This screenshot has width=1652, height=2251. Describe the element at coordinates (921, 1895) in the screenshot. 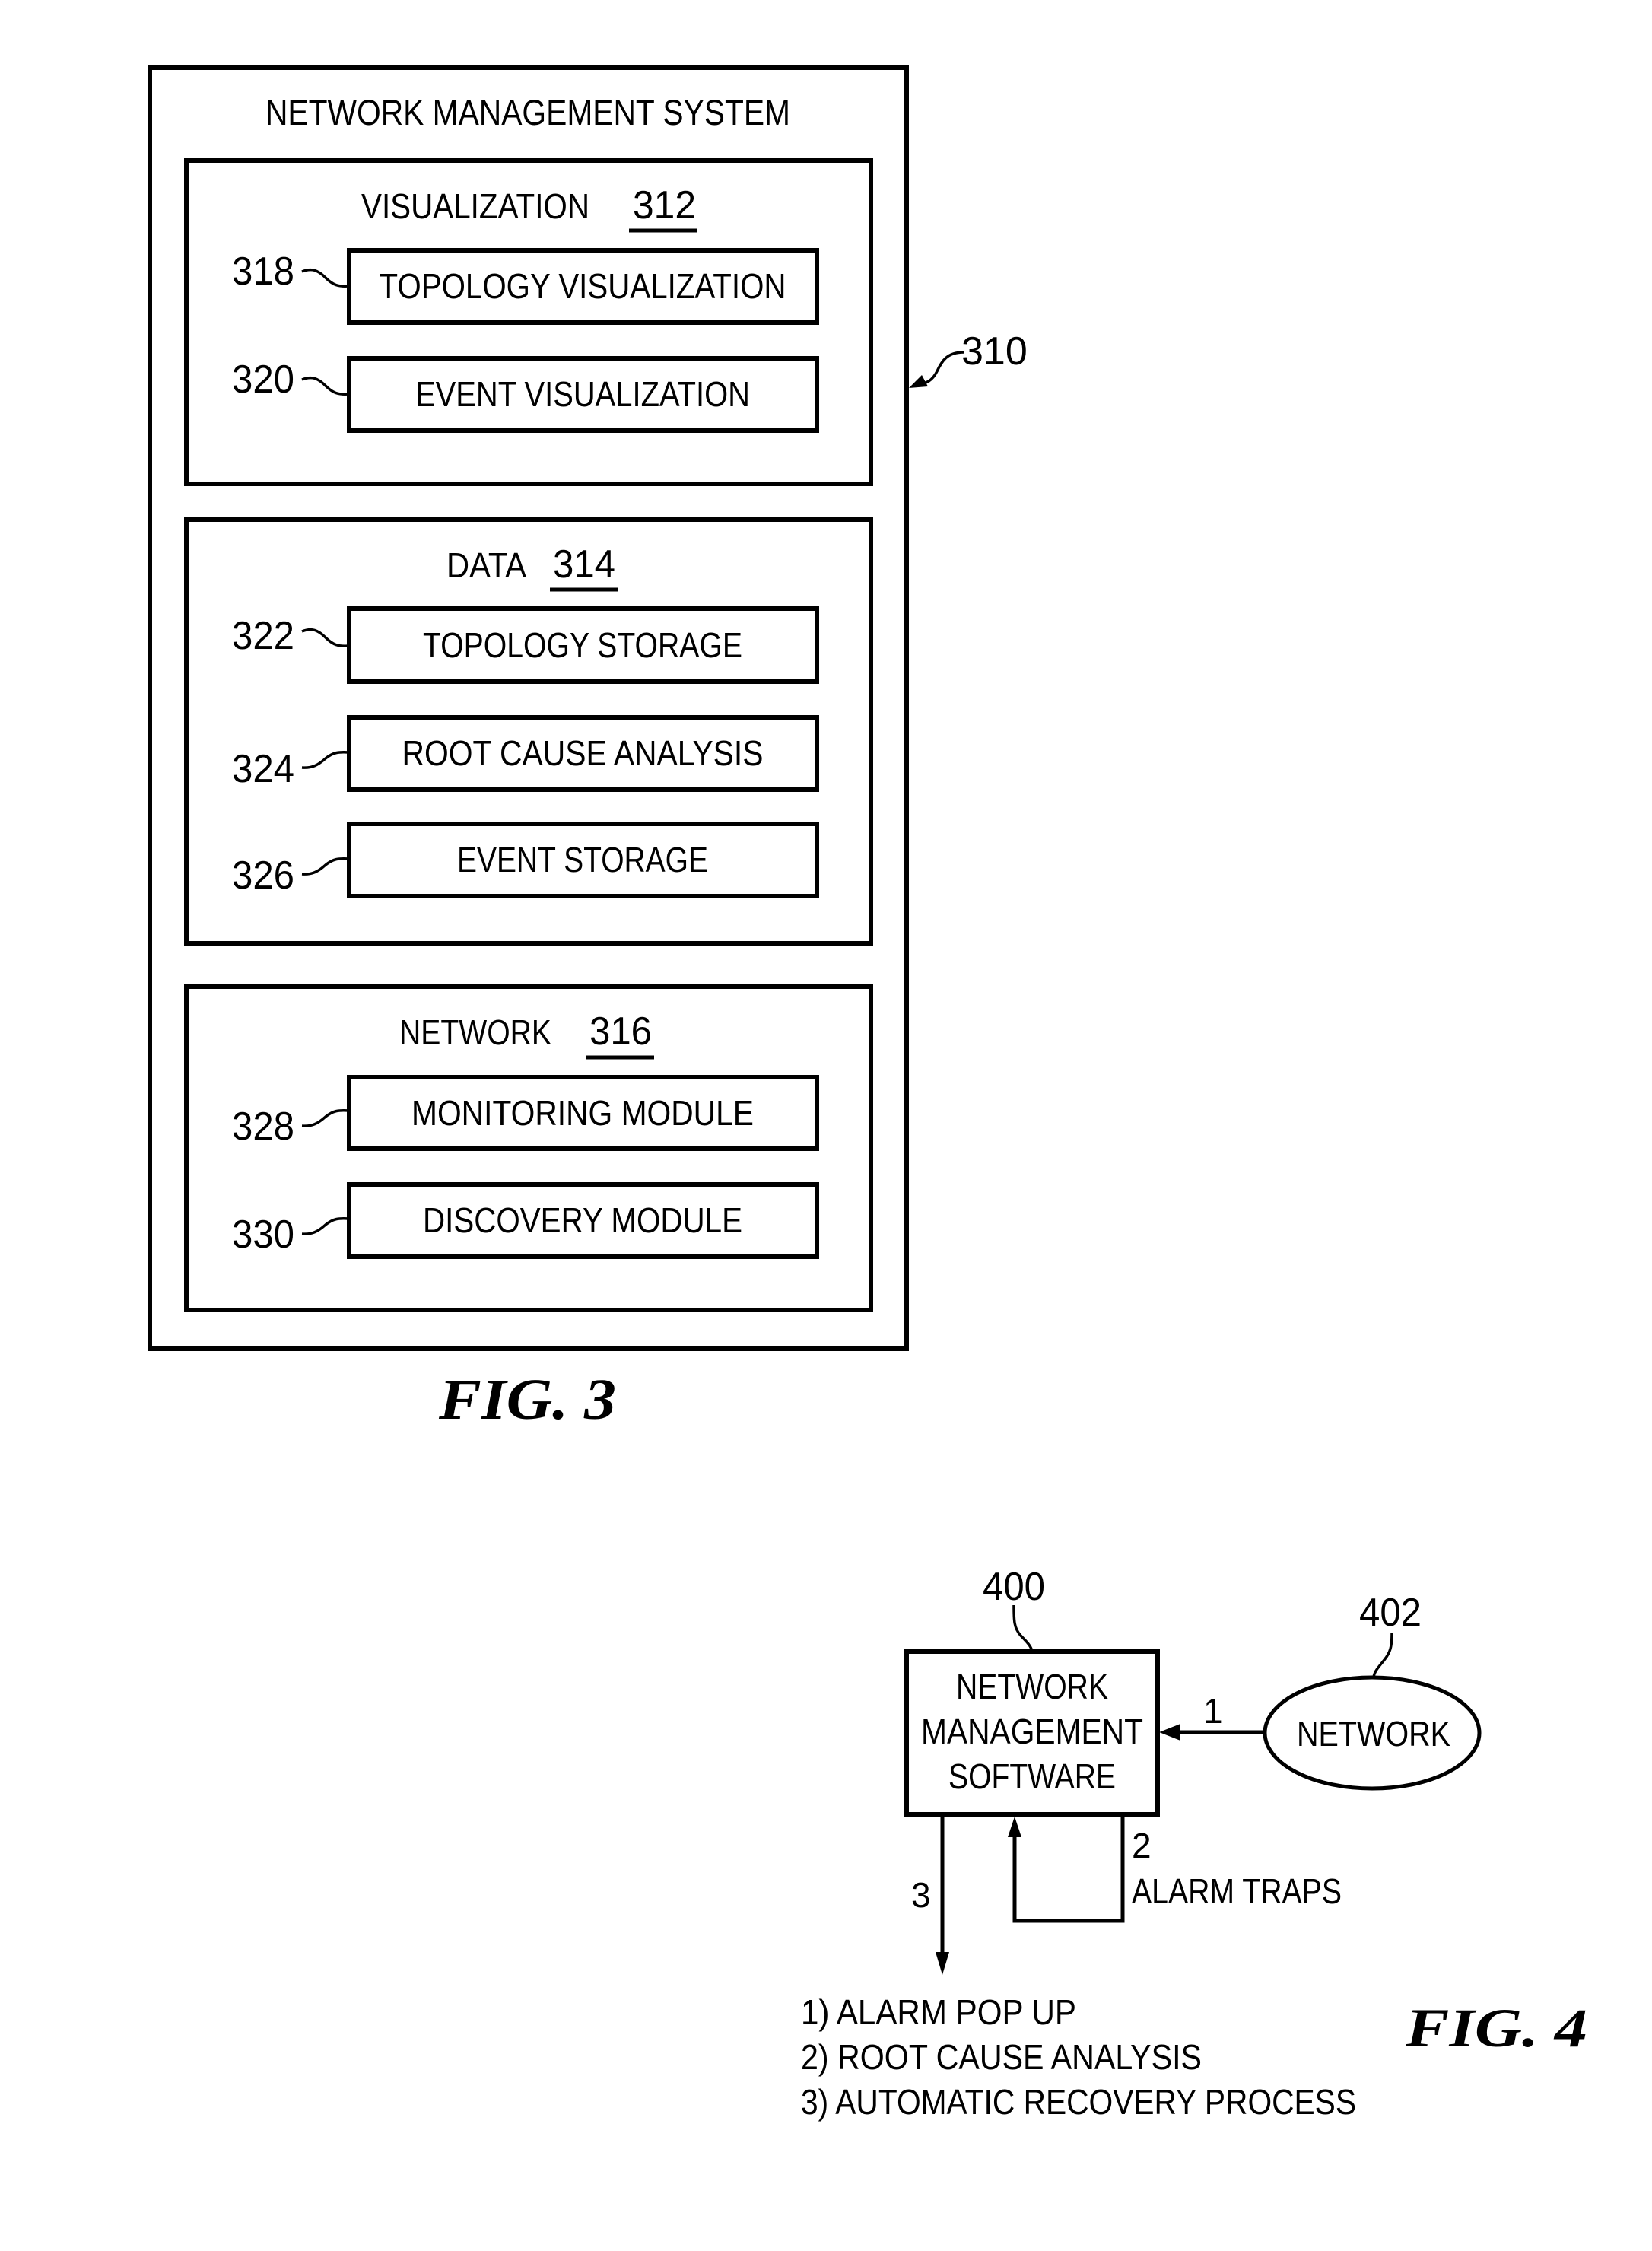

I see `flow-3-label: 3` at that location.